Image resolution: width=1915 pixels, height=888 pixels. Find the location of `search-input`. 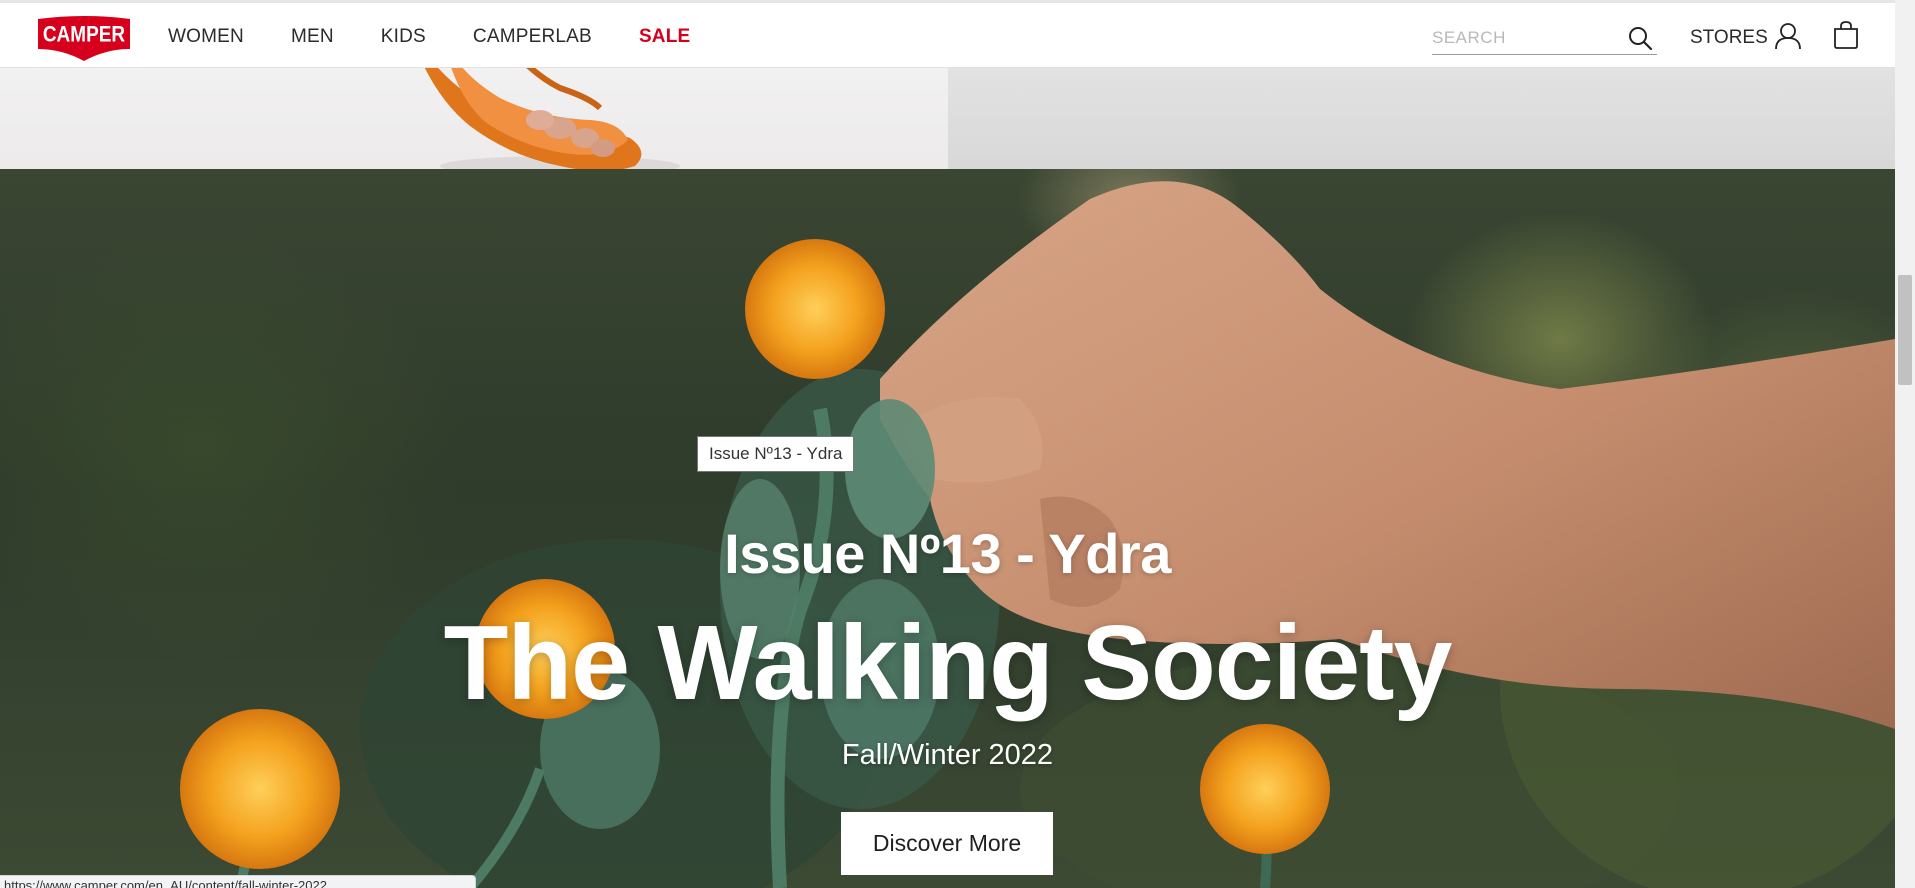

search-input is located at coordinates (1527, 38).